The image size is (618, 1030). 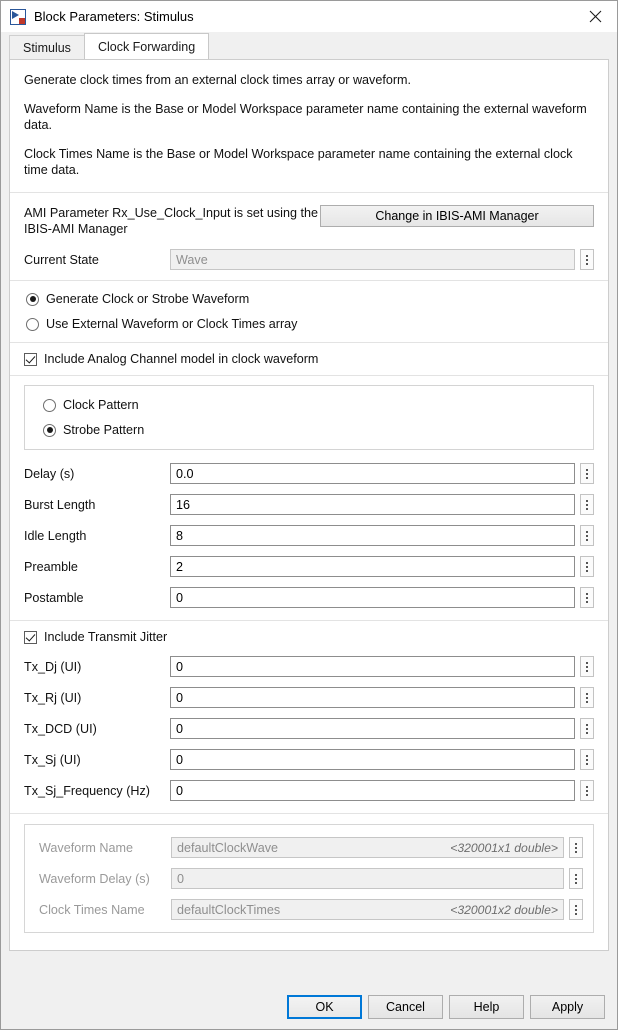 I want to click on clock-times-name-options-button, so click(x=576, y=909).